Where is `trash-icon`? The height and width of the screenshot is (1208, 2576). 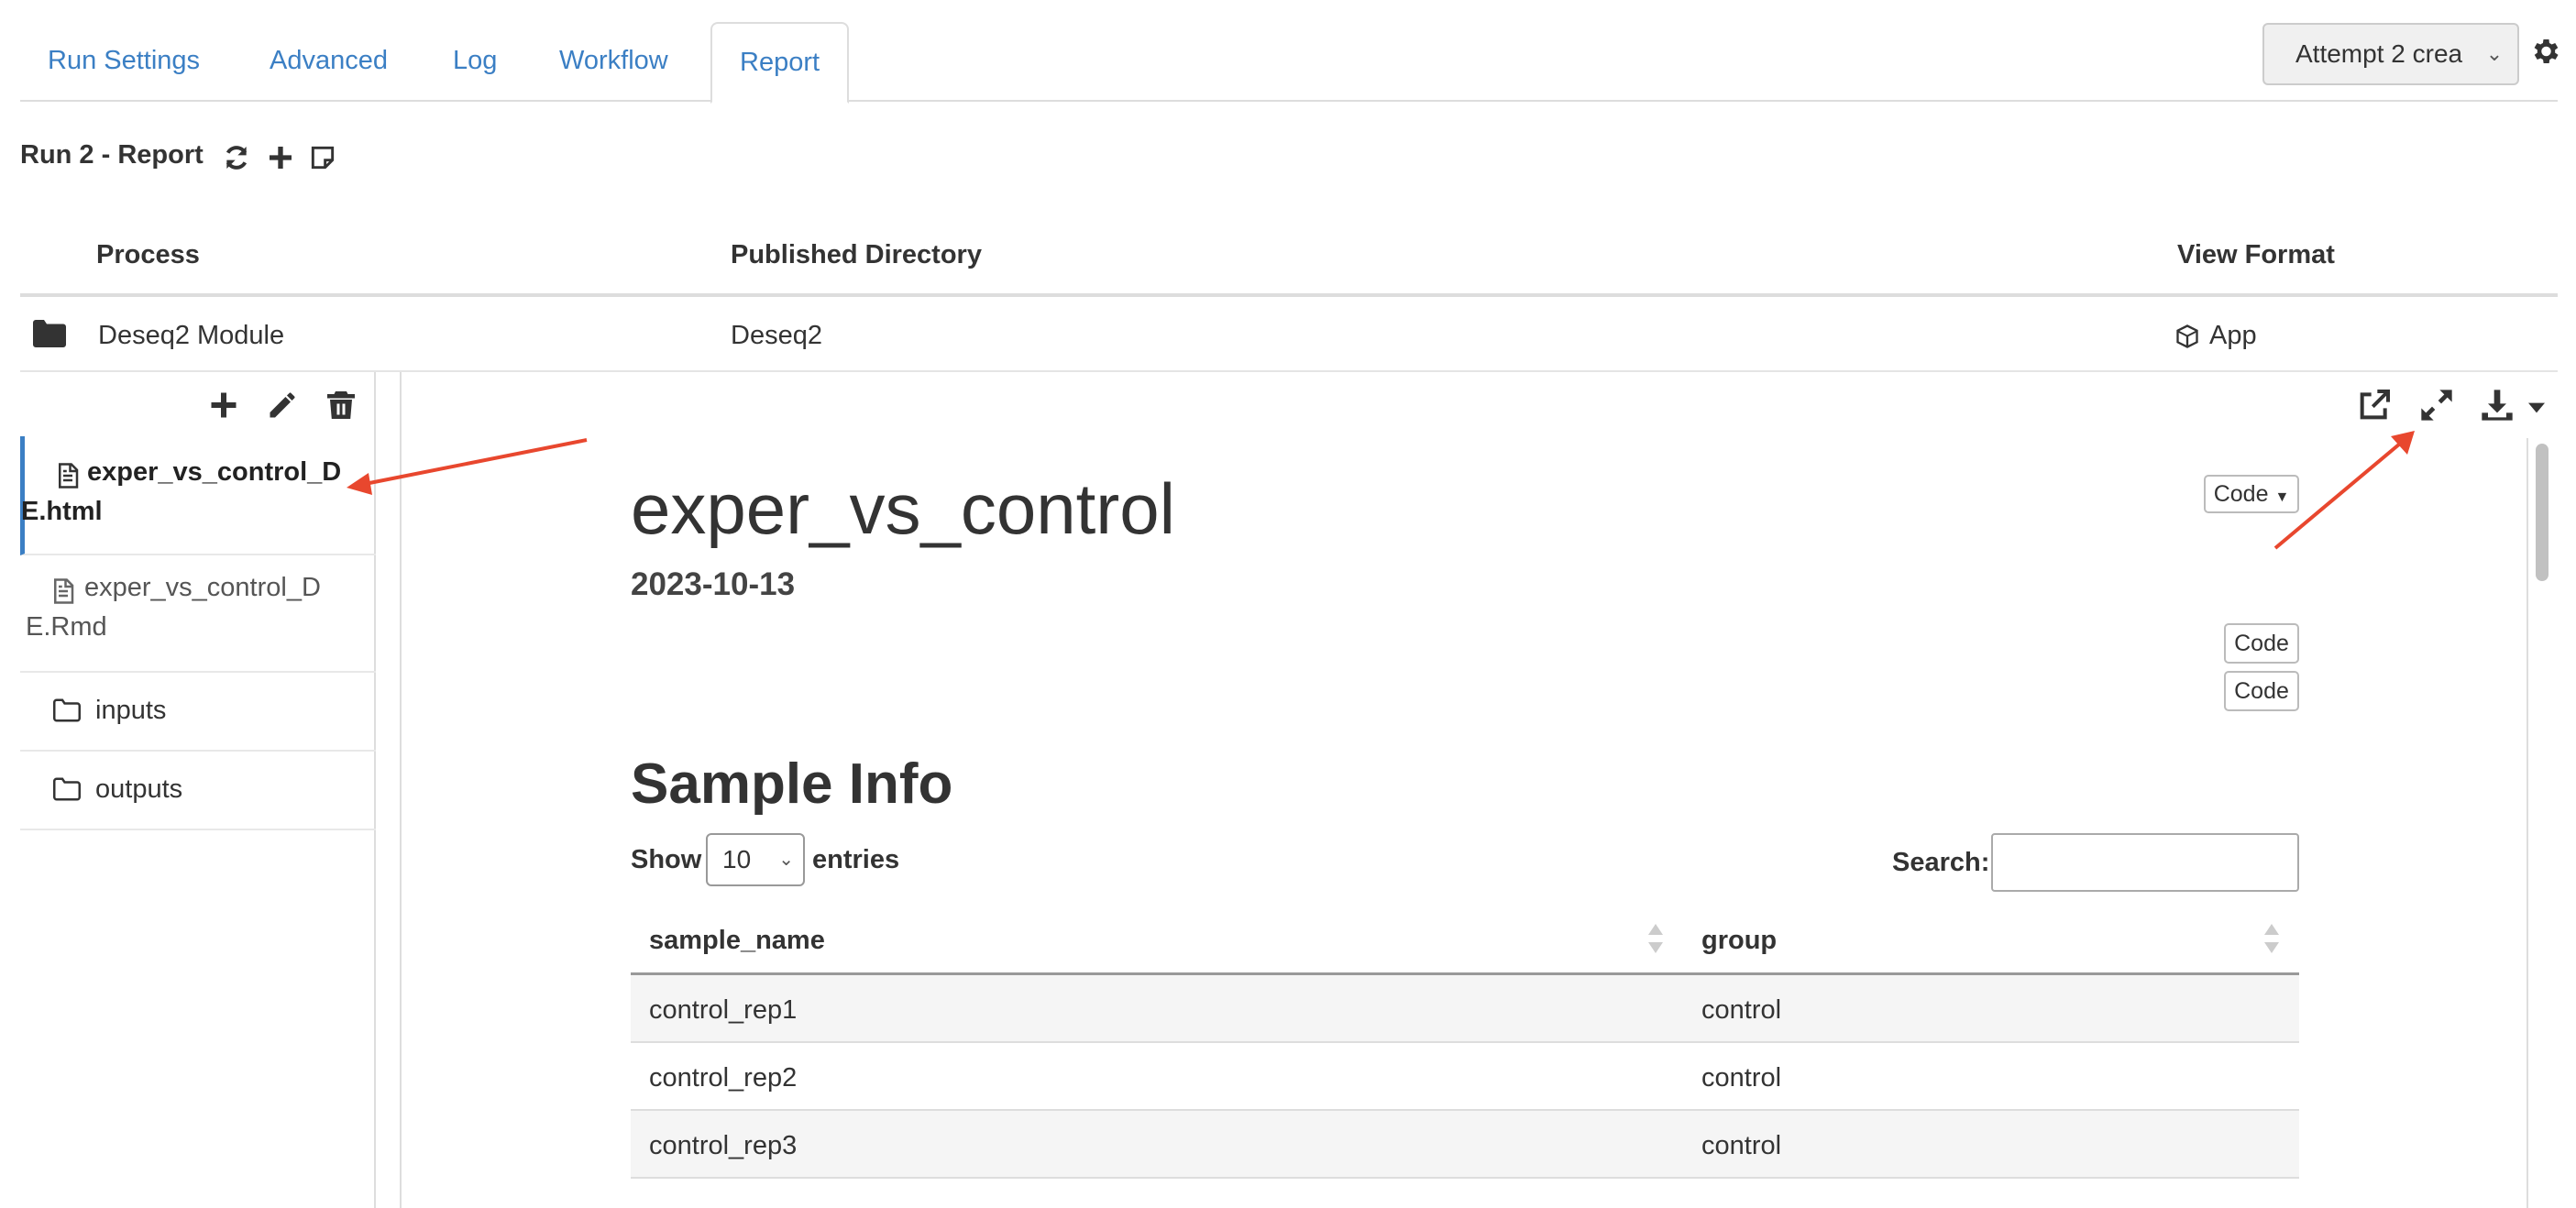 trash-icon is located at coordinates (341, 405).